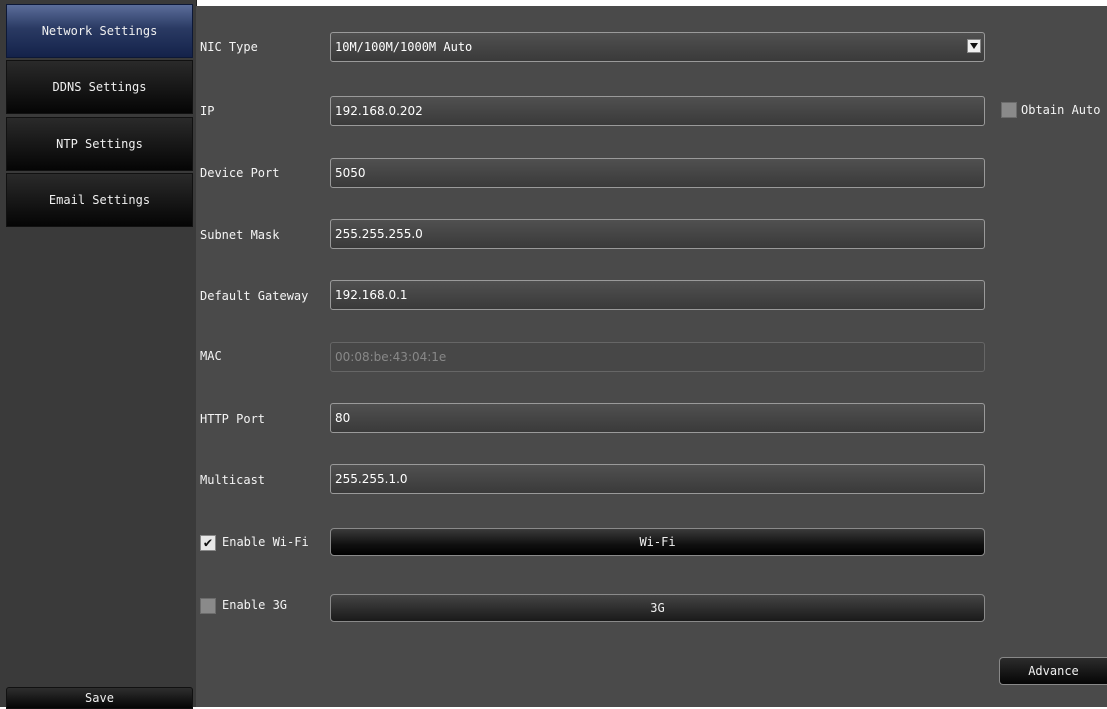  I want to click on enable-3g-checkbox, so click(208, 606).